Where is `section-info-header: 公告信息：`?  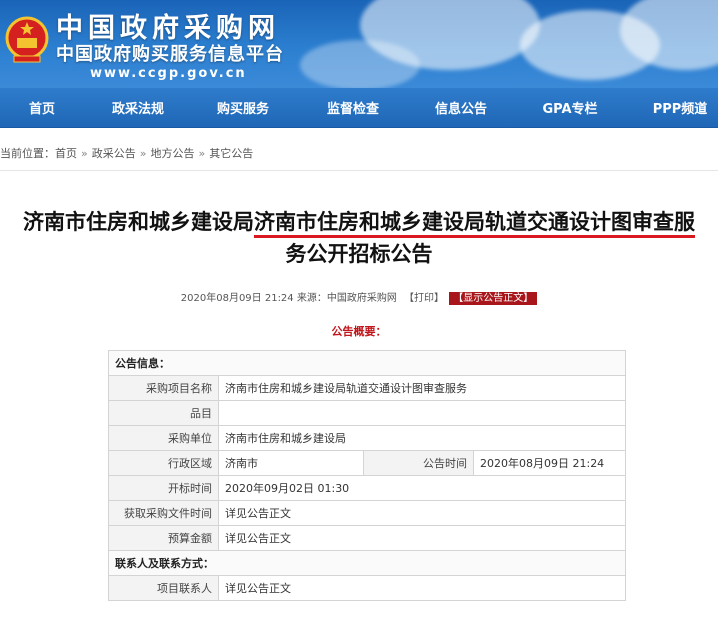
section-info-header: 公告信息： is located at coordinates (367, 363).